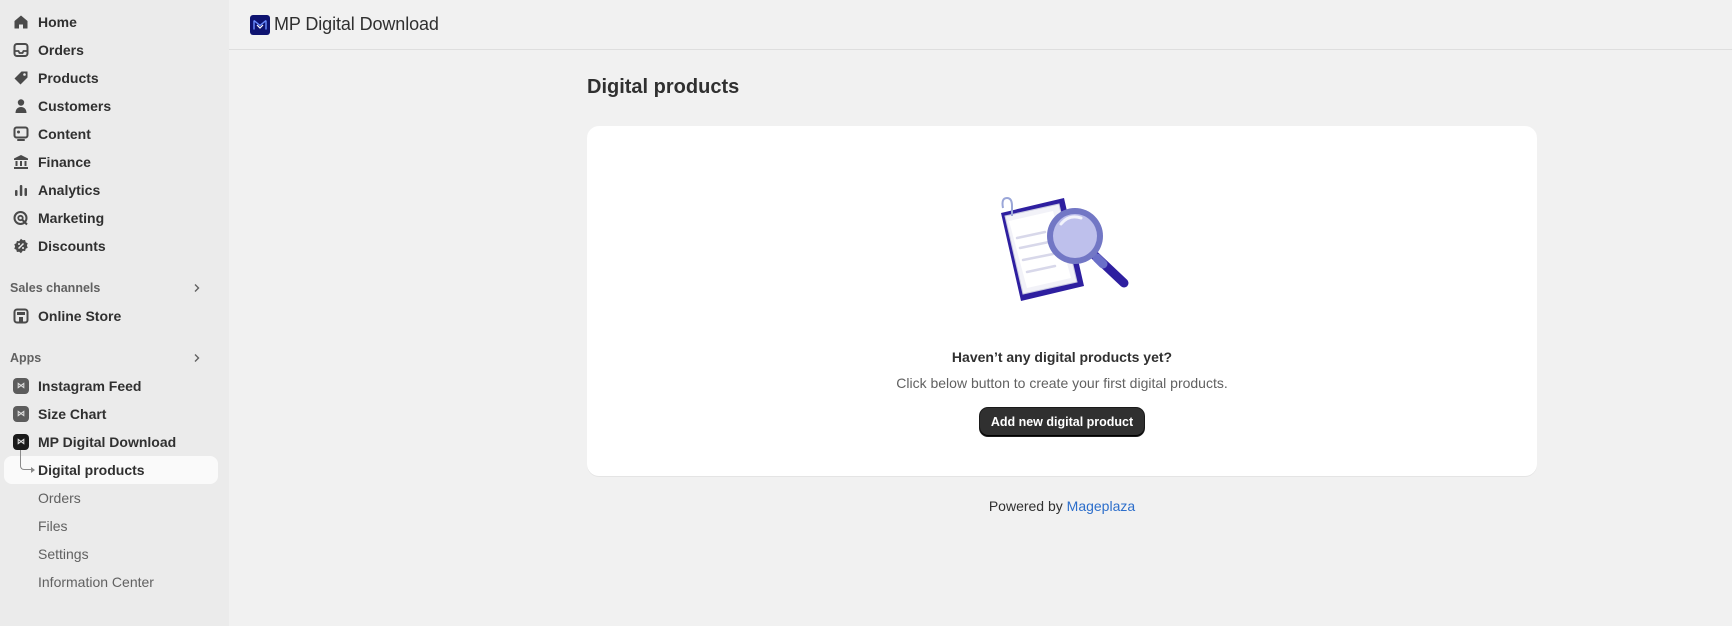 This screenshot has width=1732, height=626. I want to click on sidebar-item-label: Digital products, so click(91, 470).